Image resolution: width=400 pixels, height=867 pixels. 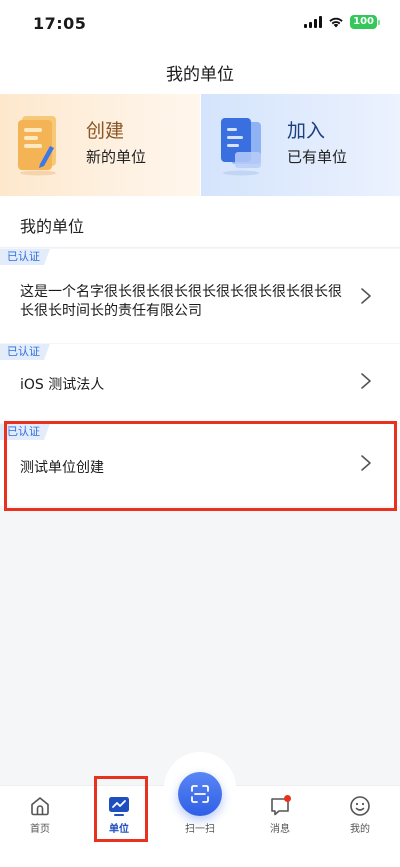 I want to click on unit-name: 测试单位创建, so click(x=62, y=468).